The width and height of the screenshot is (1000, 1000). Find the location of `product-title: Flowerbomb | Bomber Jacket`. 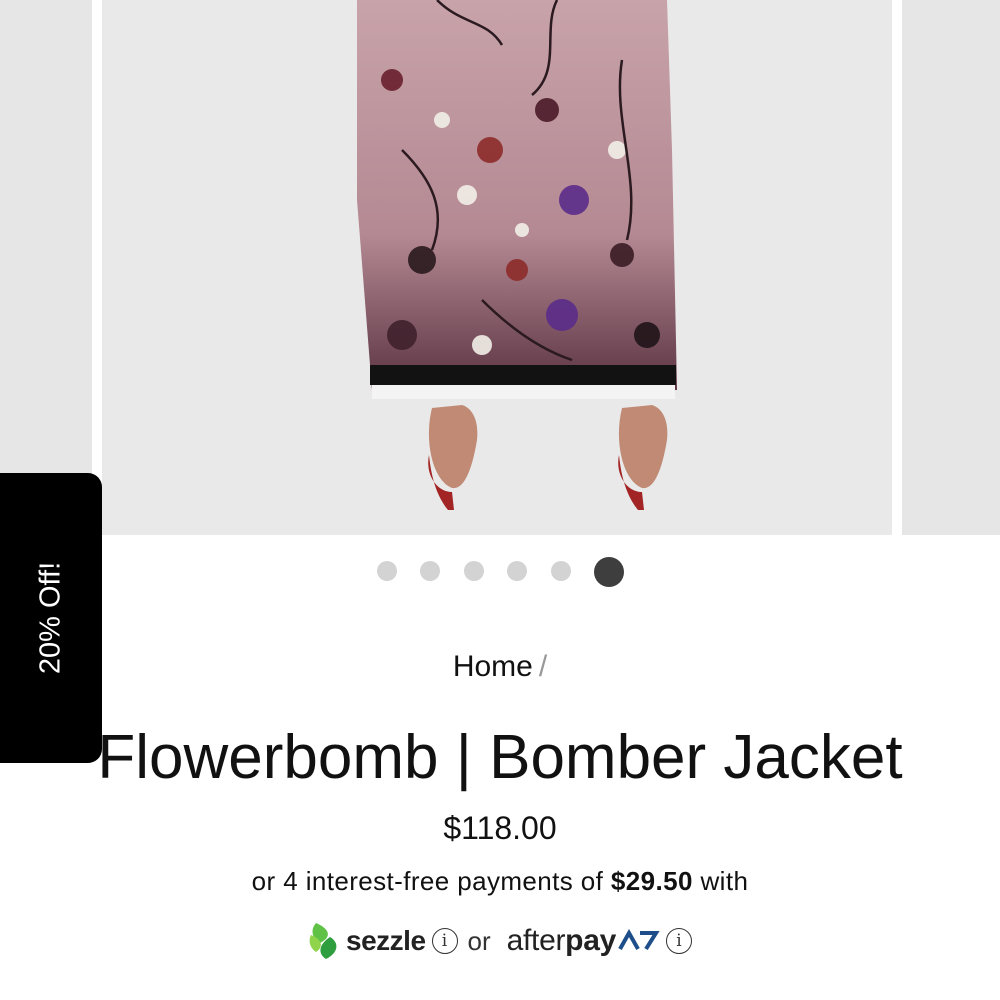

product-title: Flowerbomb | Bomber Jacket is located at coordinates (500, 757).